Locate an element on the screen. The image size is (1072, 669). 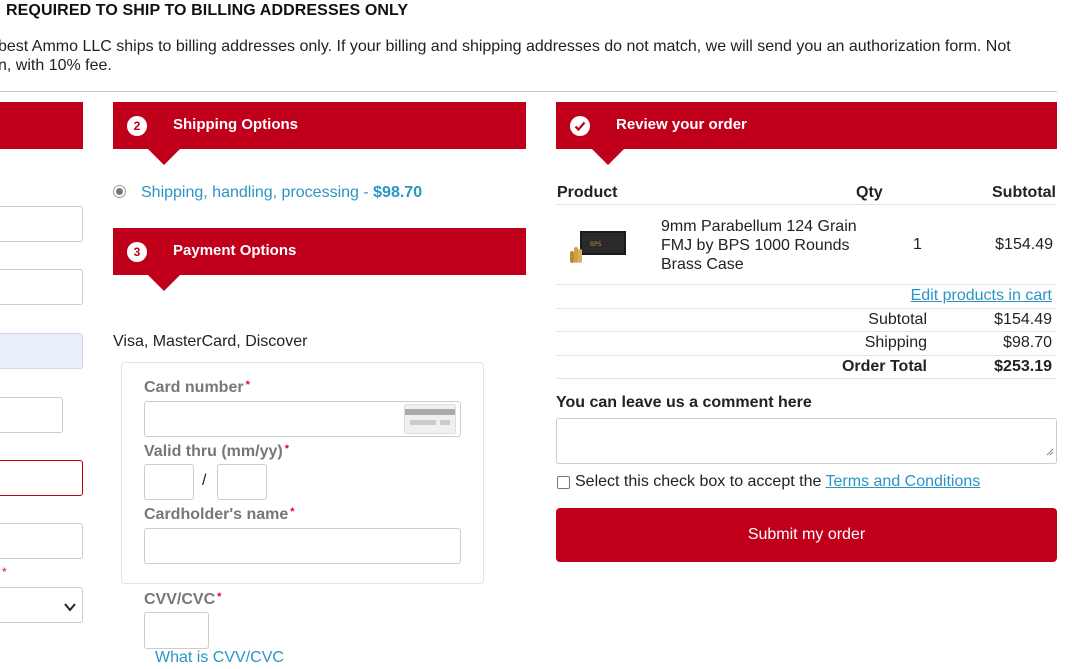
svg-text: BPS is located at coordinates (596, 244).